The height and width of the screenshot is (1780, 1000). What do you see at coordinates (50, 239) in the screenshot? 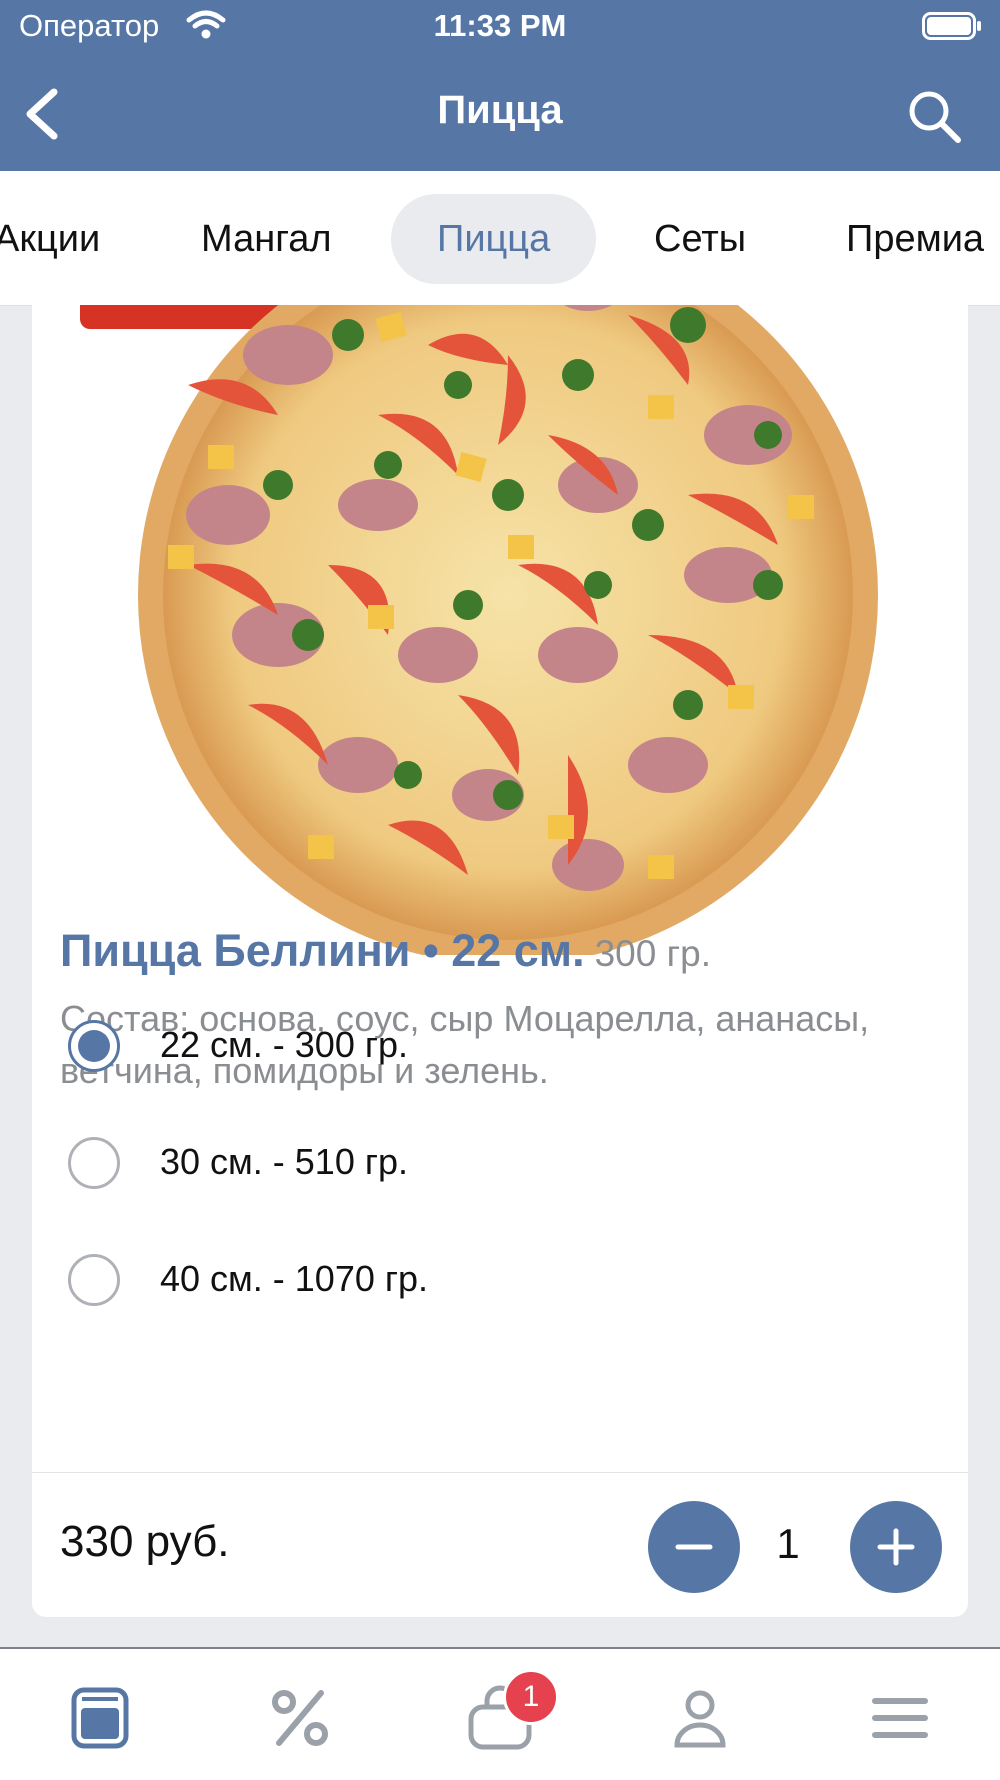
I see `tab-akcii: Акции` at bounding box center [50, 239].